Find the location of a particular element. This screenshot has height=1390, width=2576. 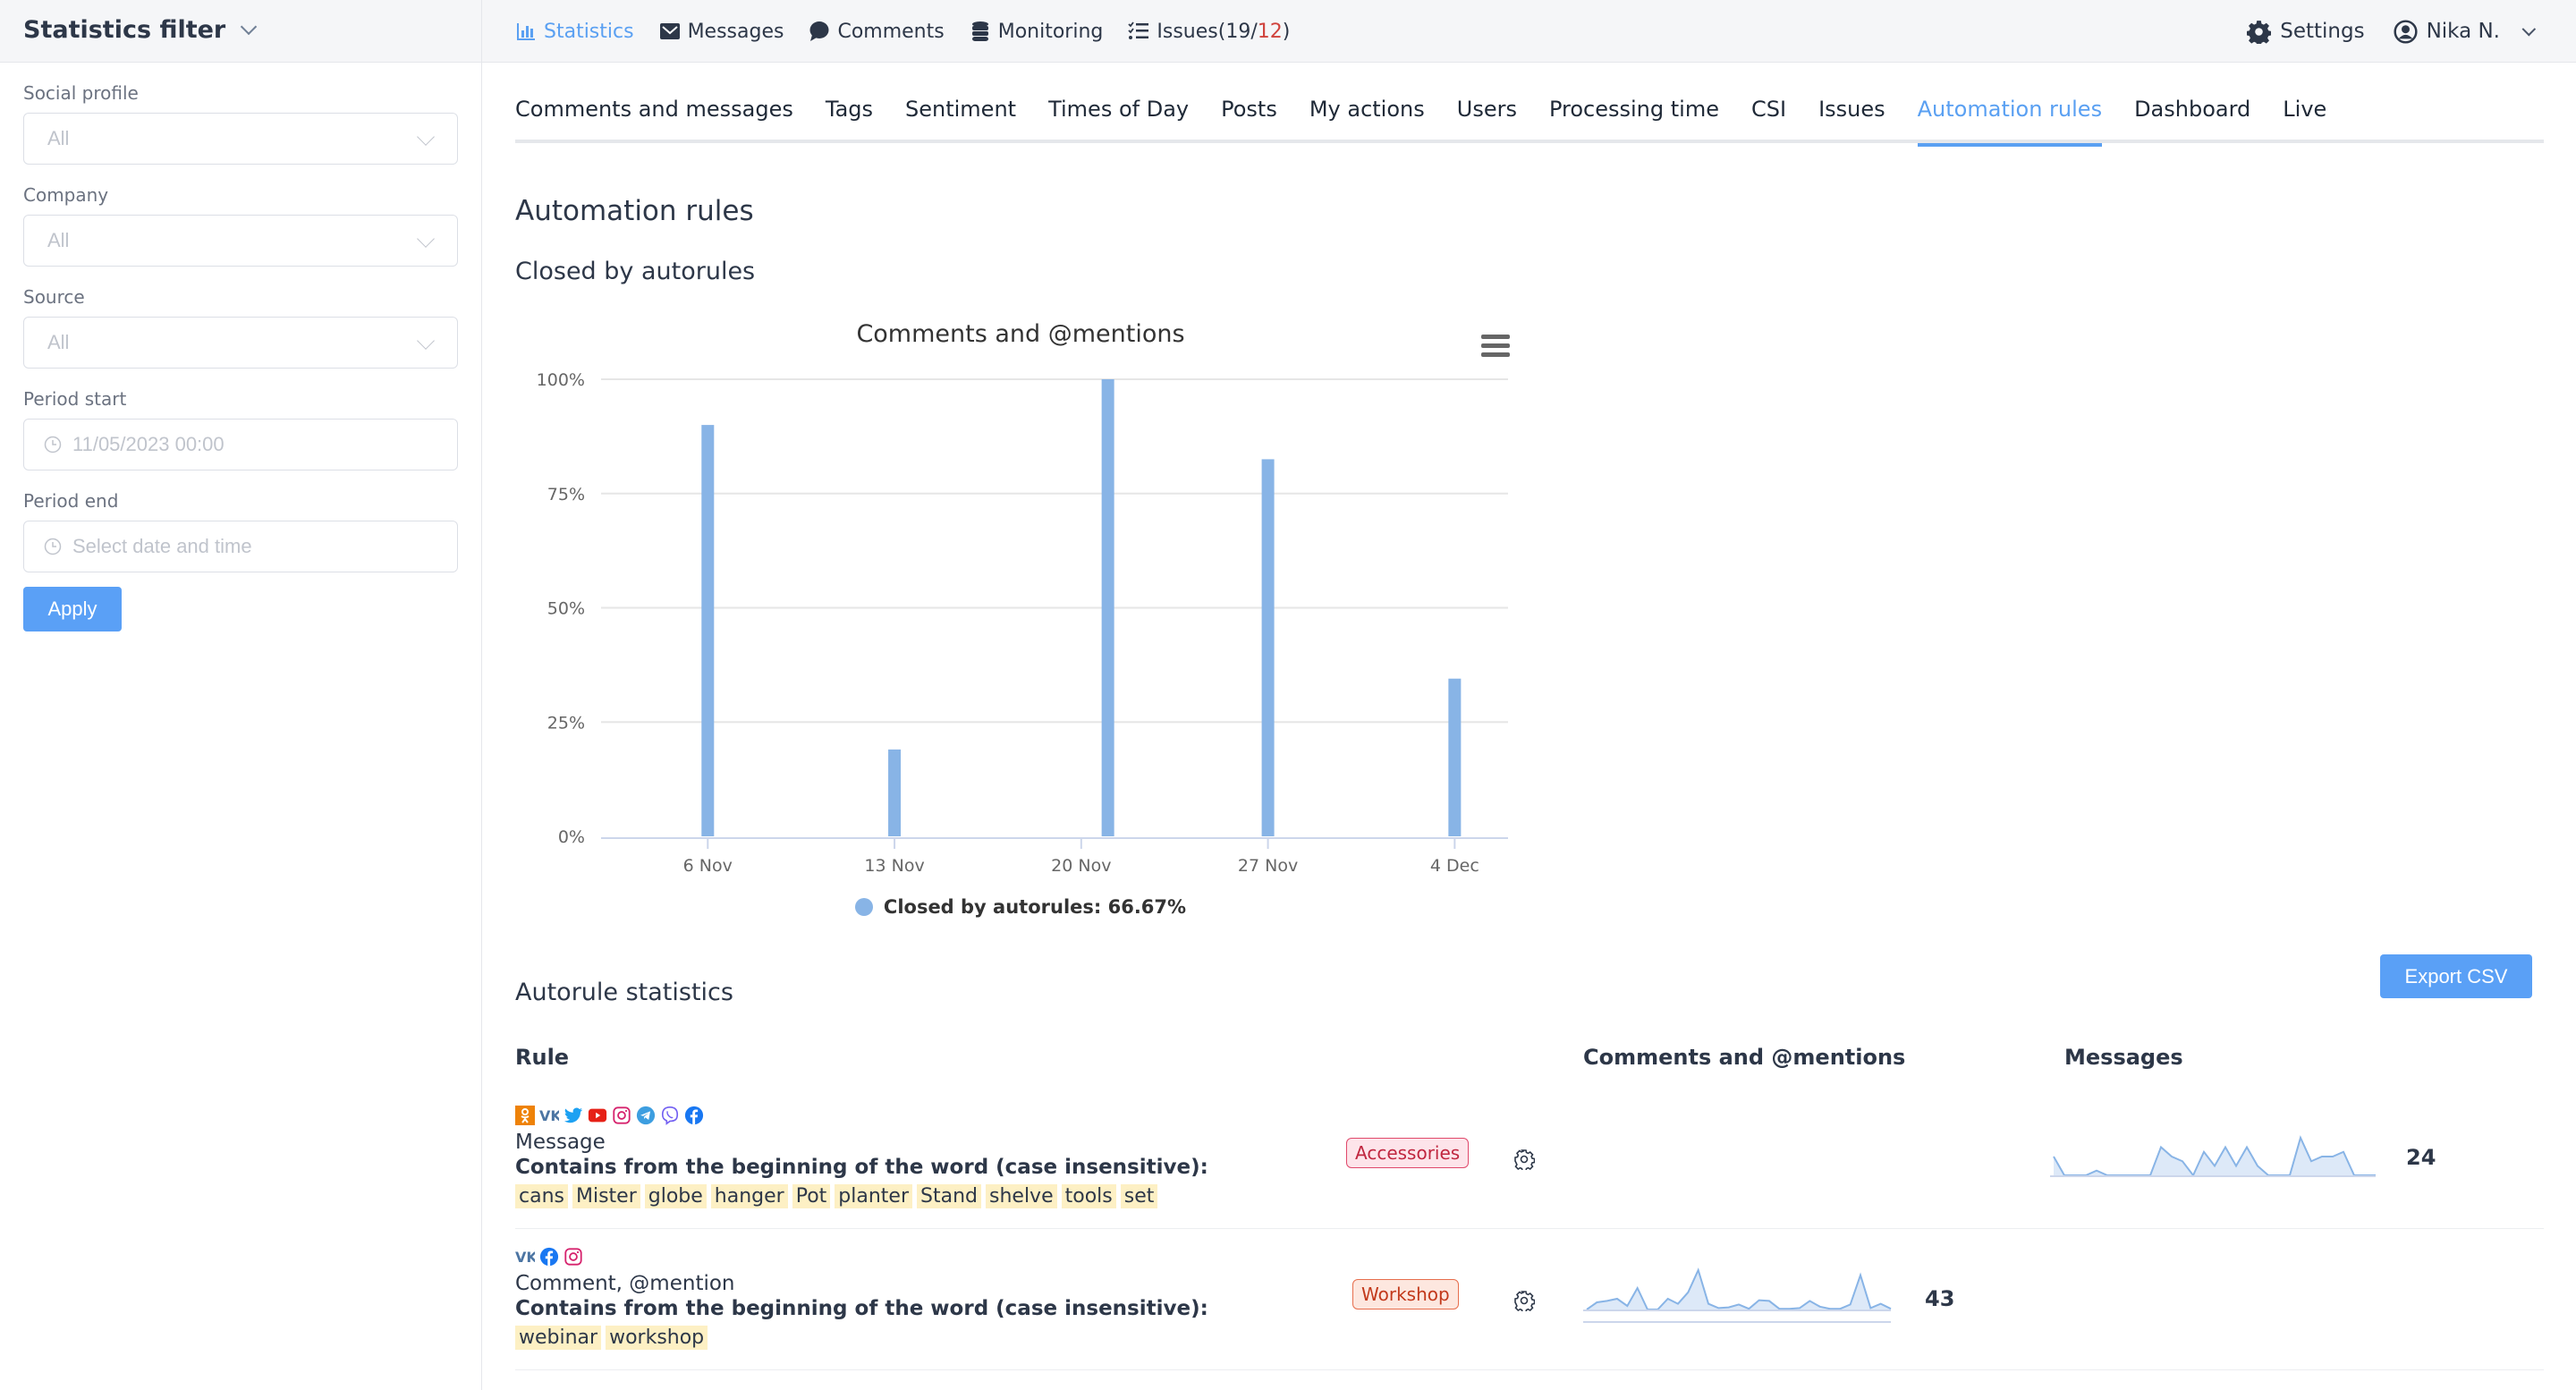

y-tick-label: 25% is located at coordinates (566, 723).